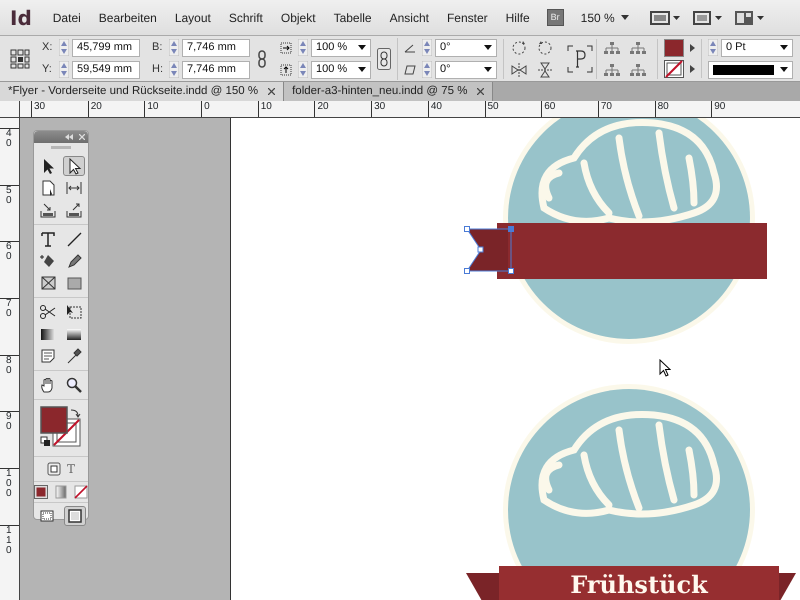 The height and width of the screenshot is (600, 800). Describe the element at coordinates (286, 70) in the screenshot. I see `scale-y-icon` at that location.